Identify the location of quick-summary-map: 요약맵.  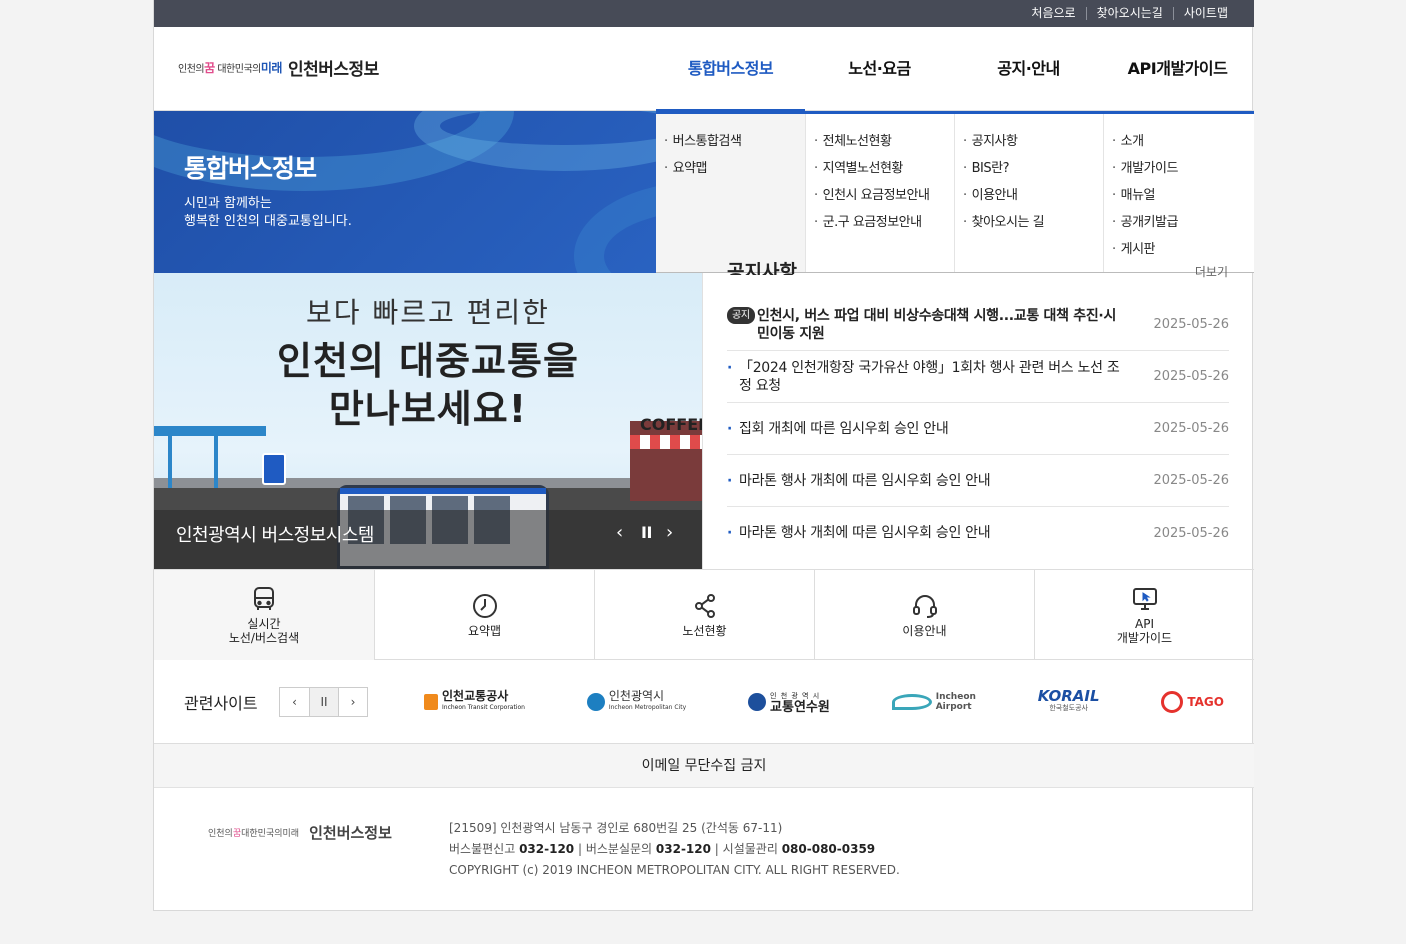
(484, 615).